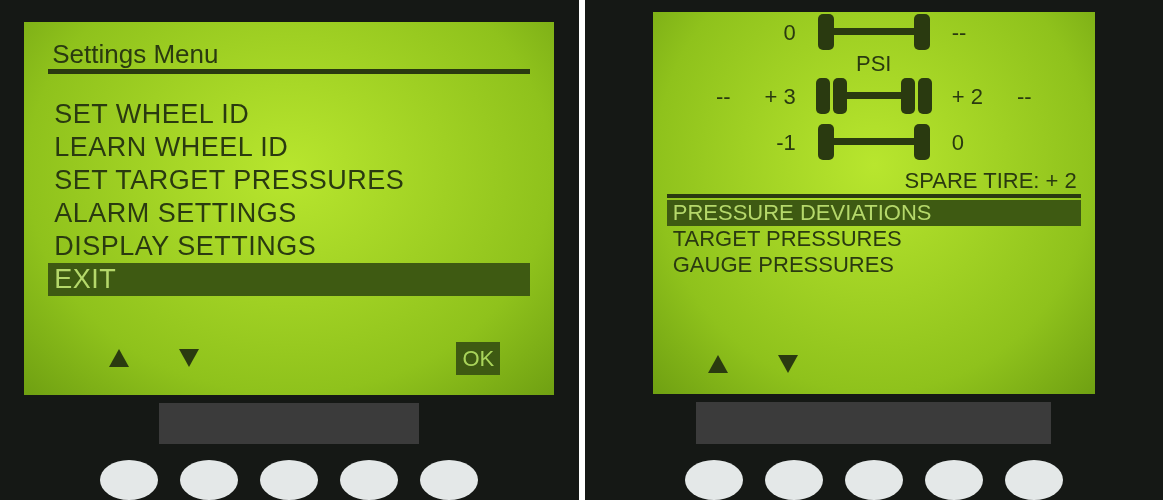 This screenshot has width=1163, height=500. What do you see at coordinates (874, 64) in the screenshot?
I see `unit-label: PSI` at bounding box center [874, 64].